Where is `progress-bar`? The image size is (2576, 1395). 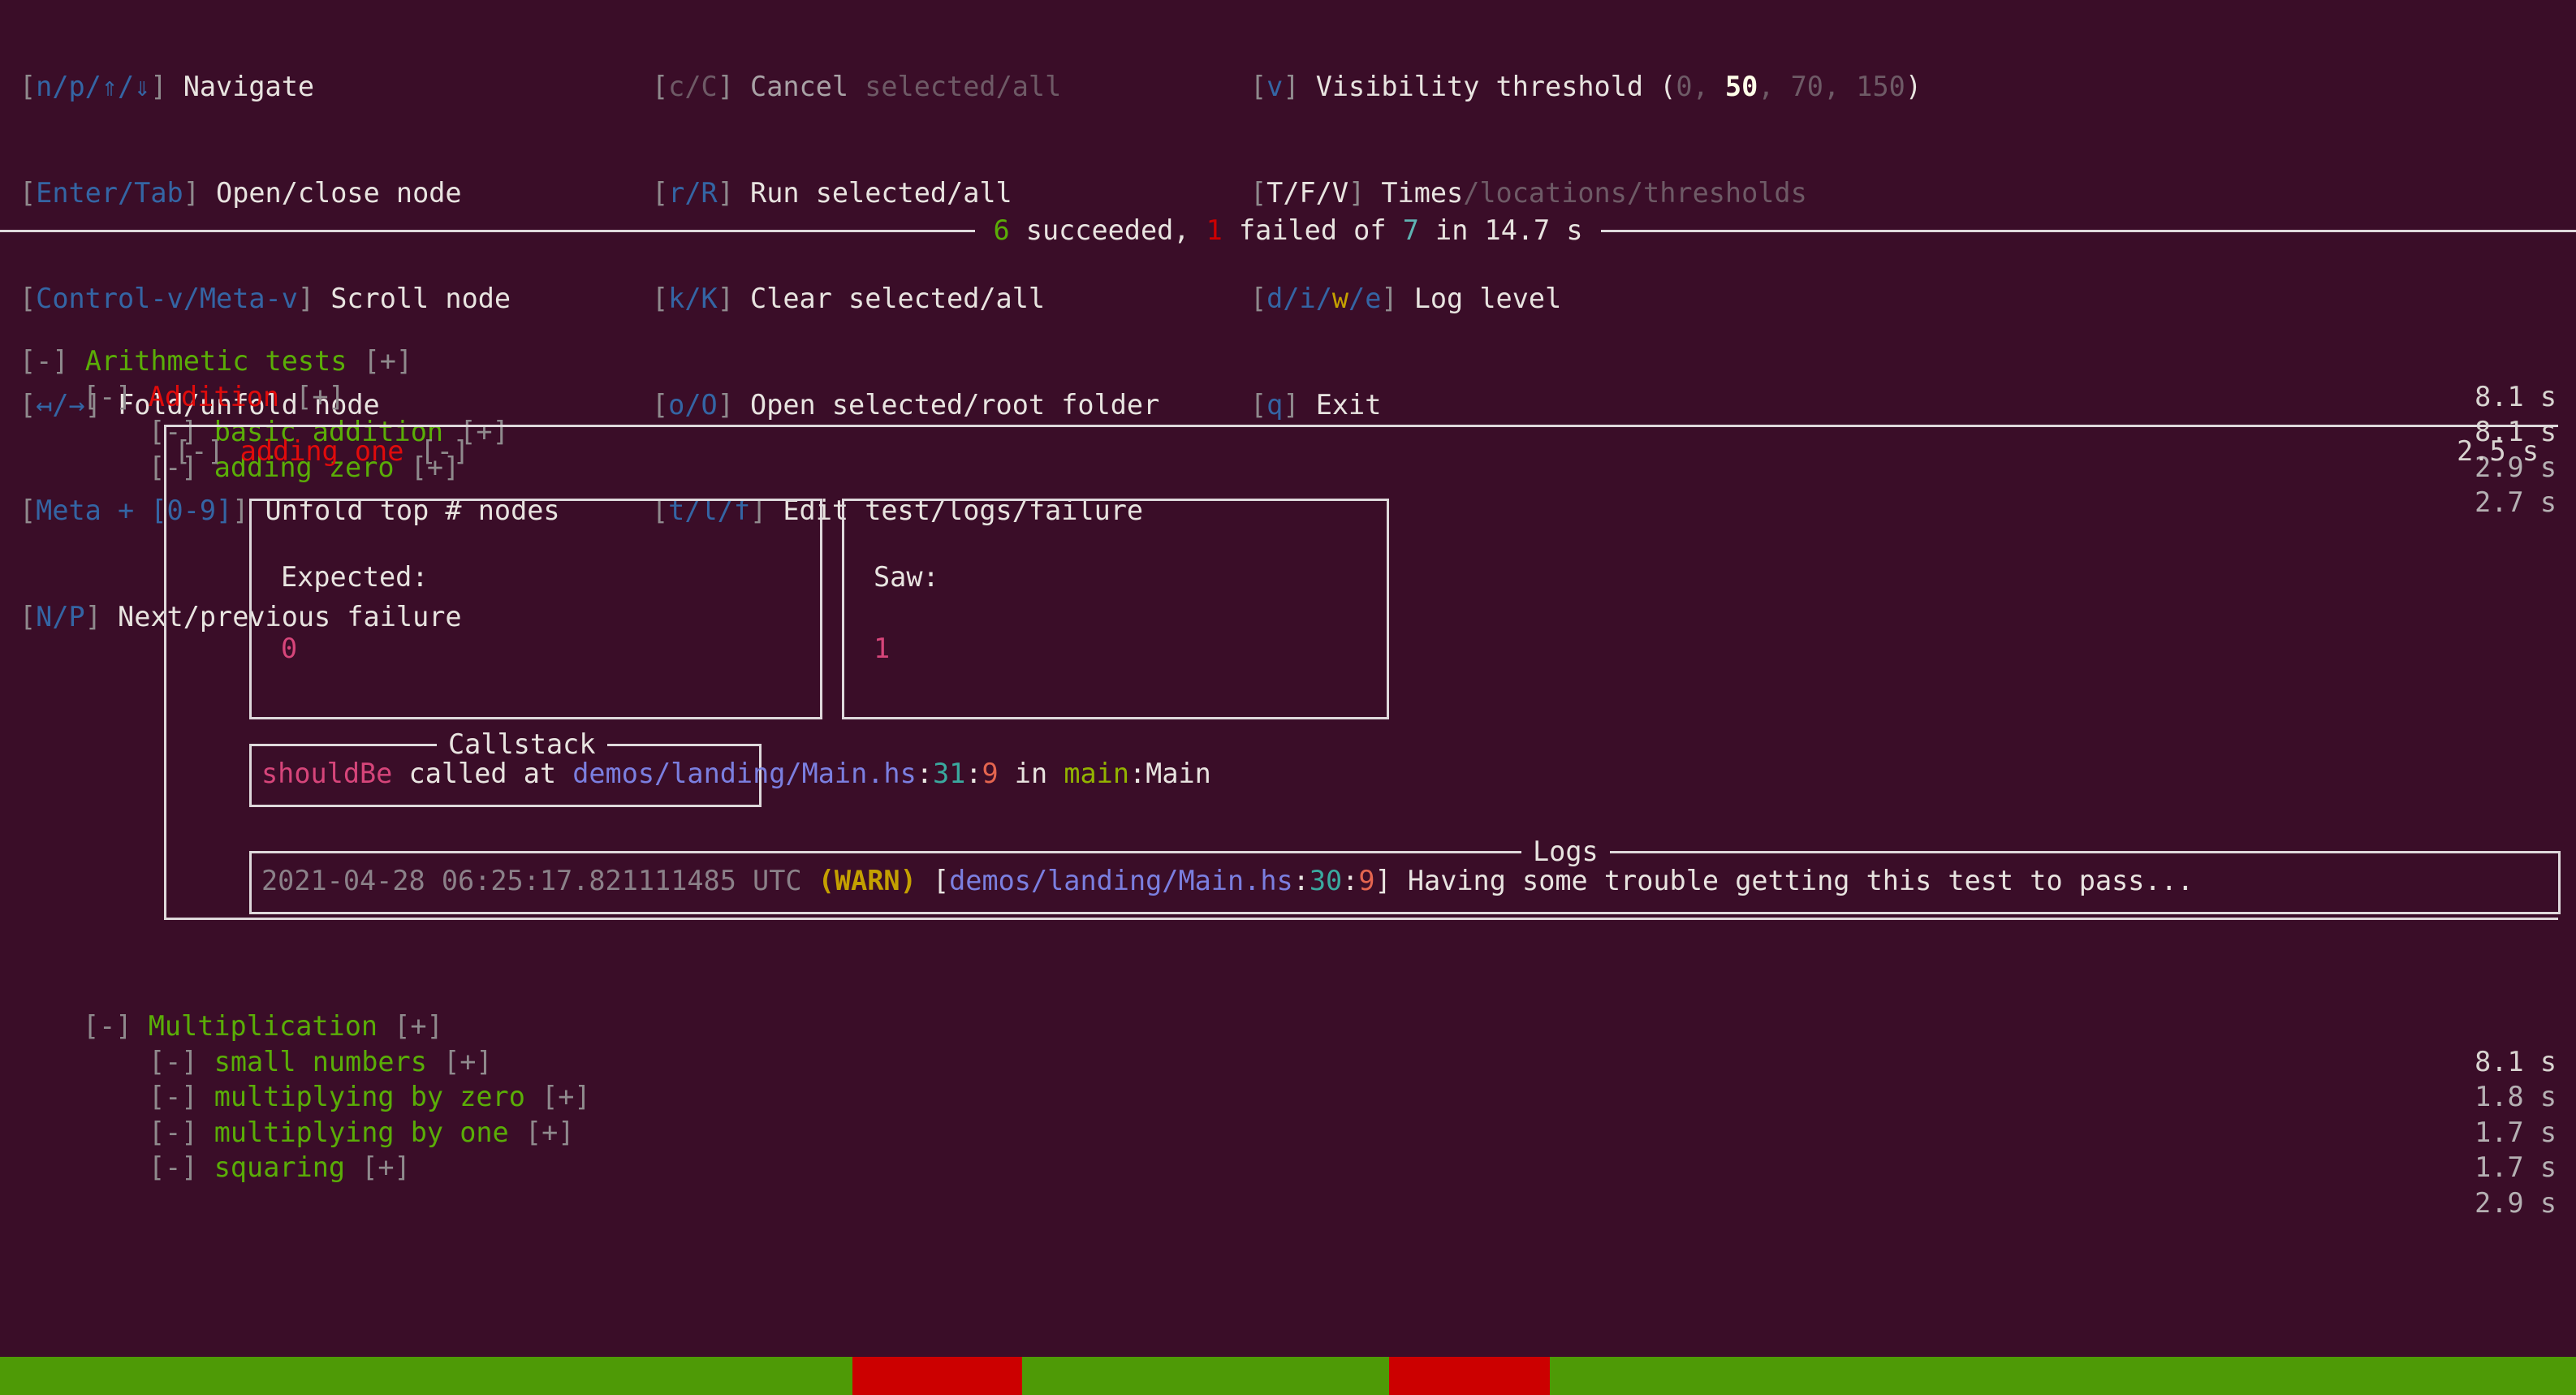
progress-bar is located at coordinates (1288, 1376).